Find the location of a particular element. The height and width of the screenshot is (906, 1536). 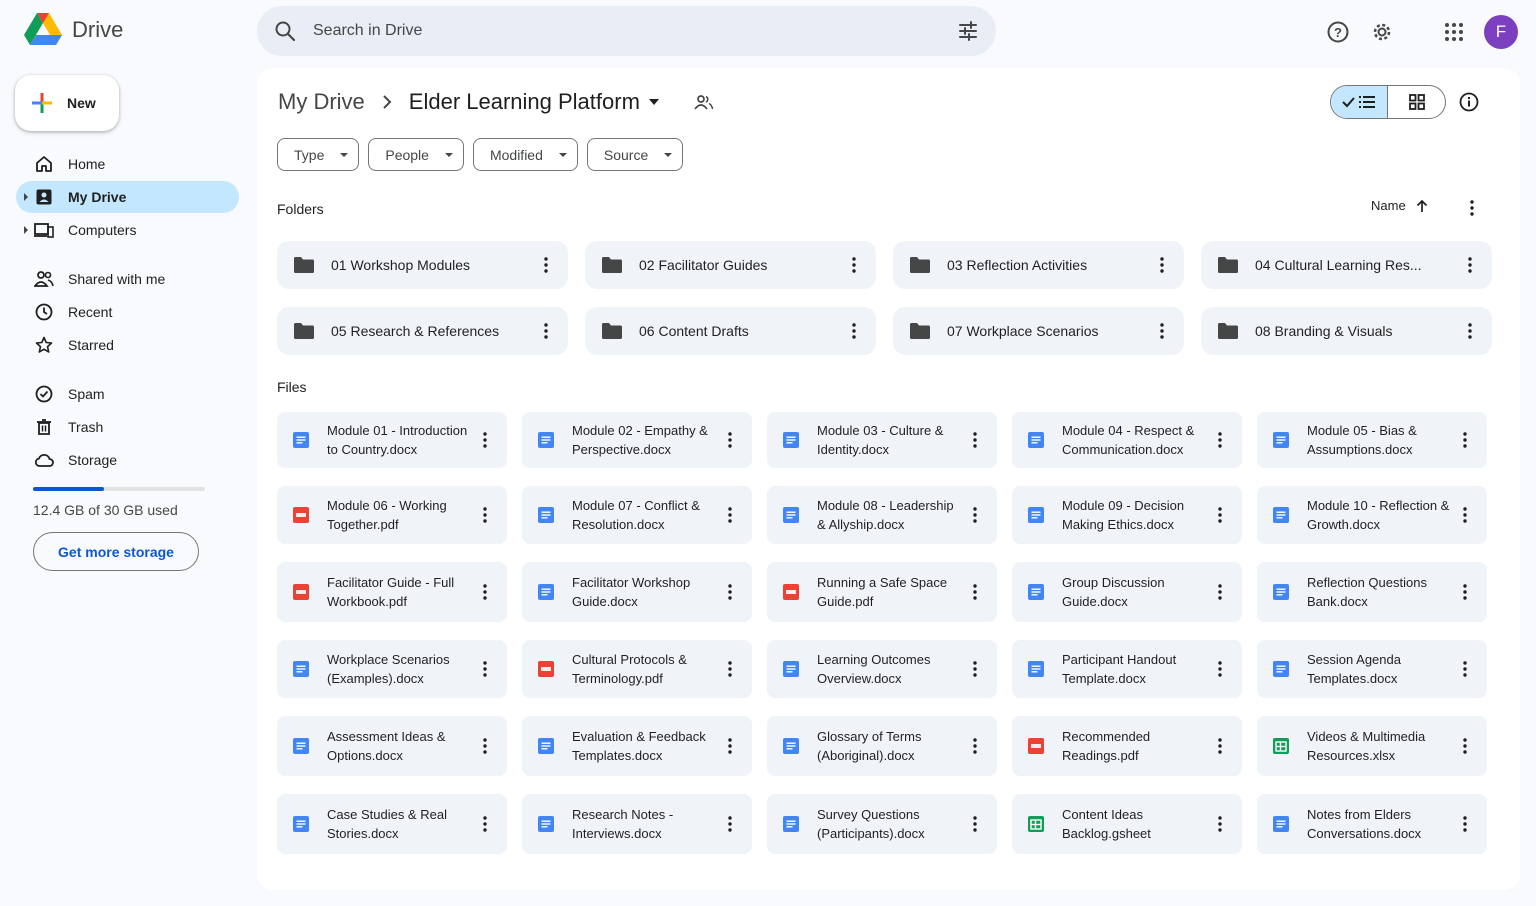

shared-folder-people-icon is located at coordinates (704, 102).